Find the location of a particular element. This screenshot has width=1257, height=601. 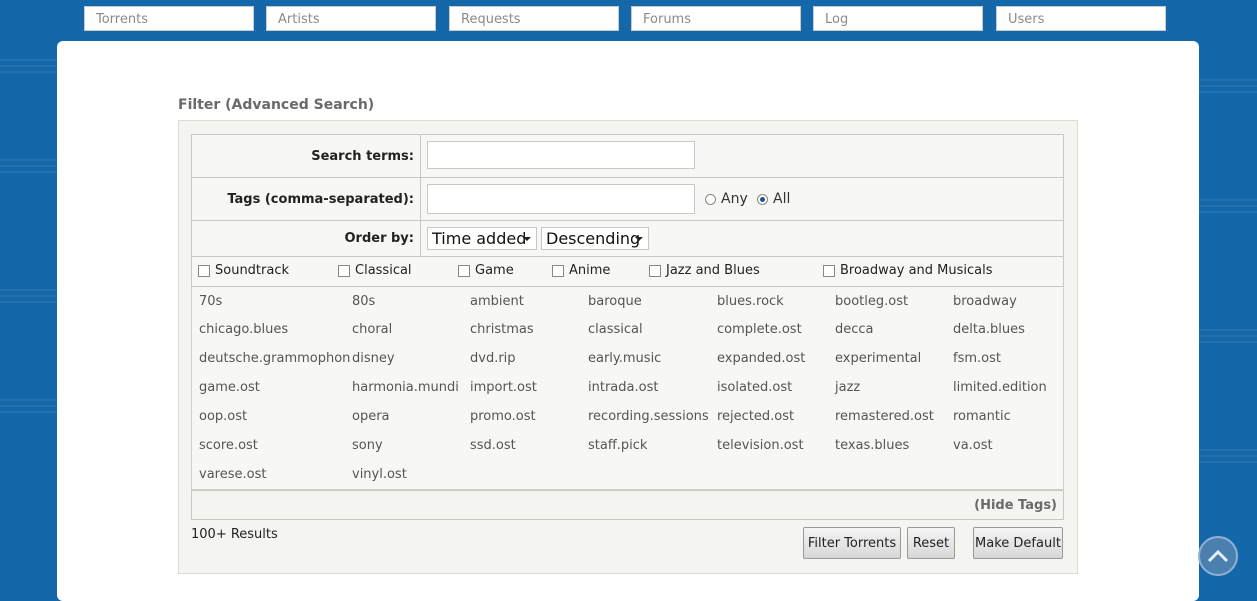

category-label: Jazz and Blues is located at coordinates (713, 270).